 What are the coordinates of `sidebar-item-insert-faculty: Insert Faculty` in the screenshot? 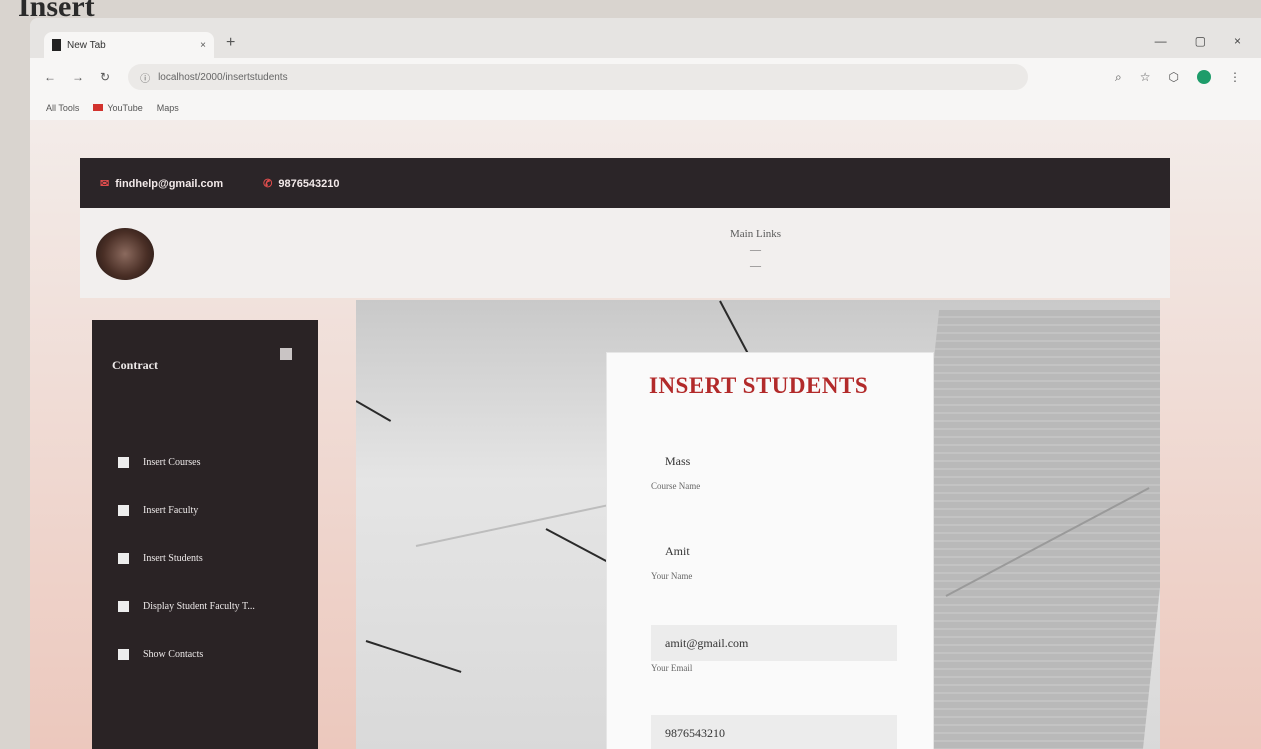 It's located at (186, 510).